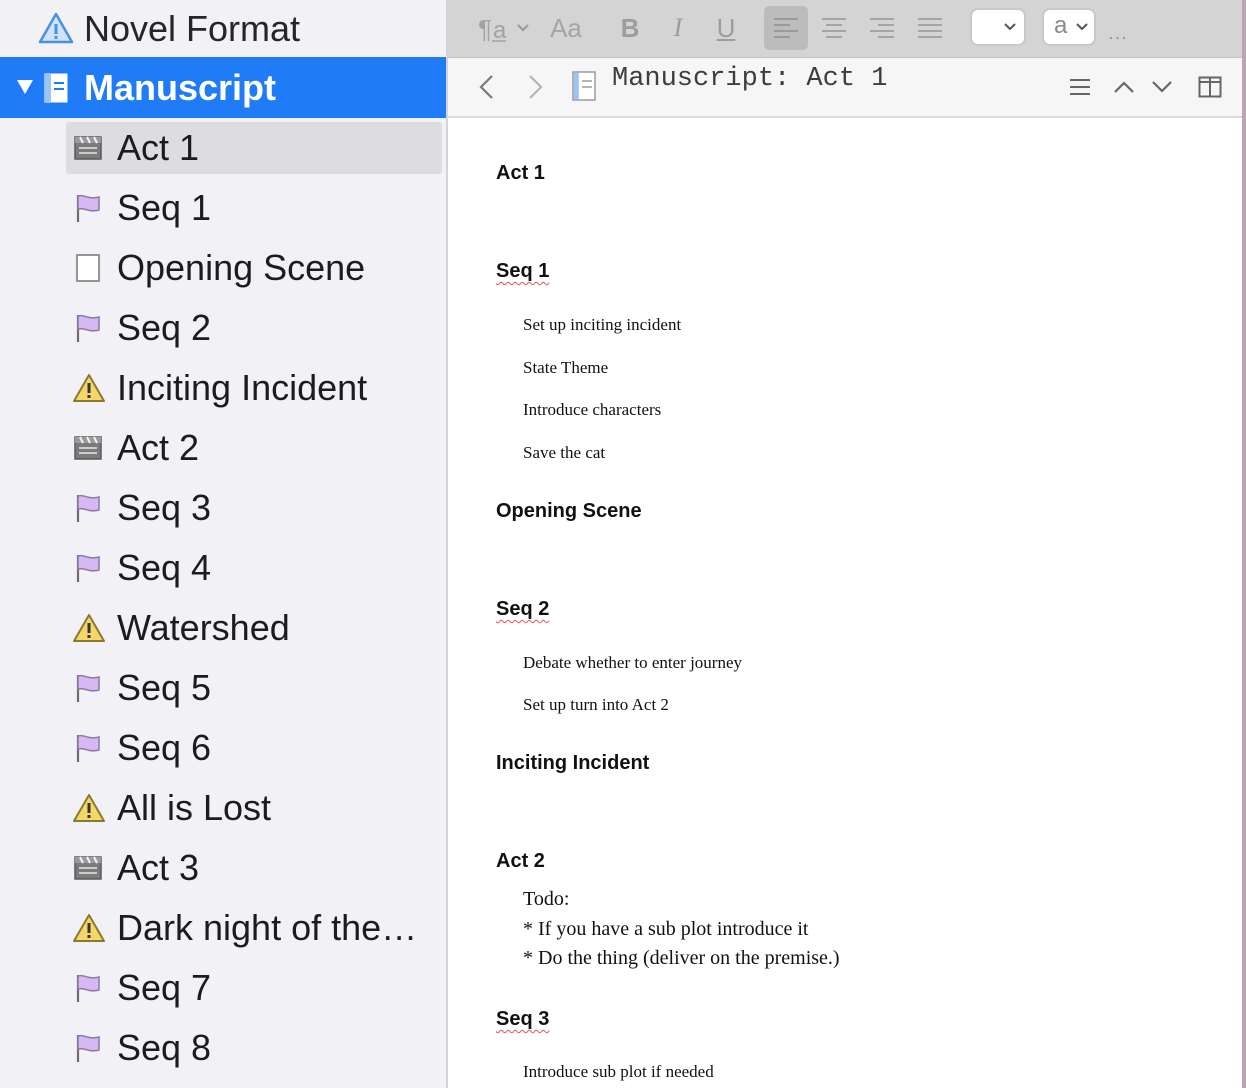  I want to click on binder-item-label: Opening Scene, so click(241, 267).